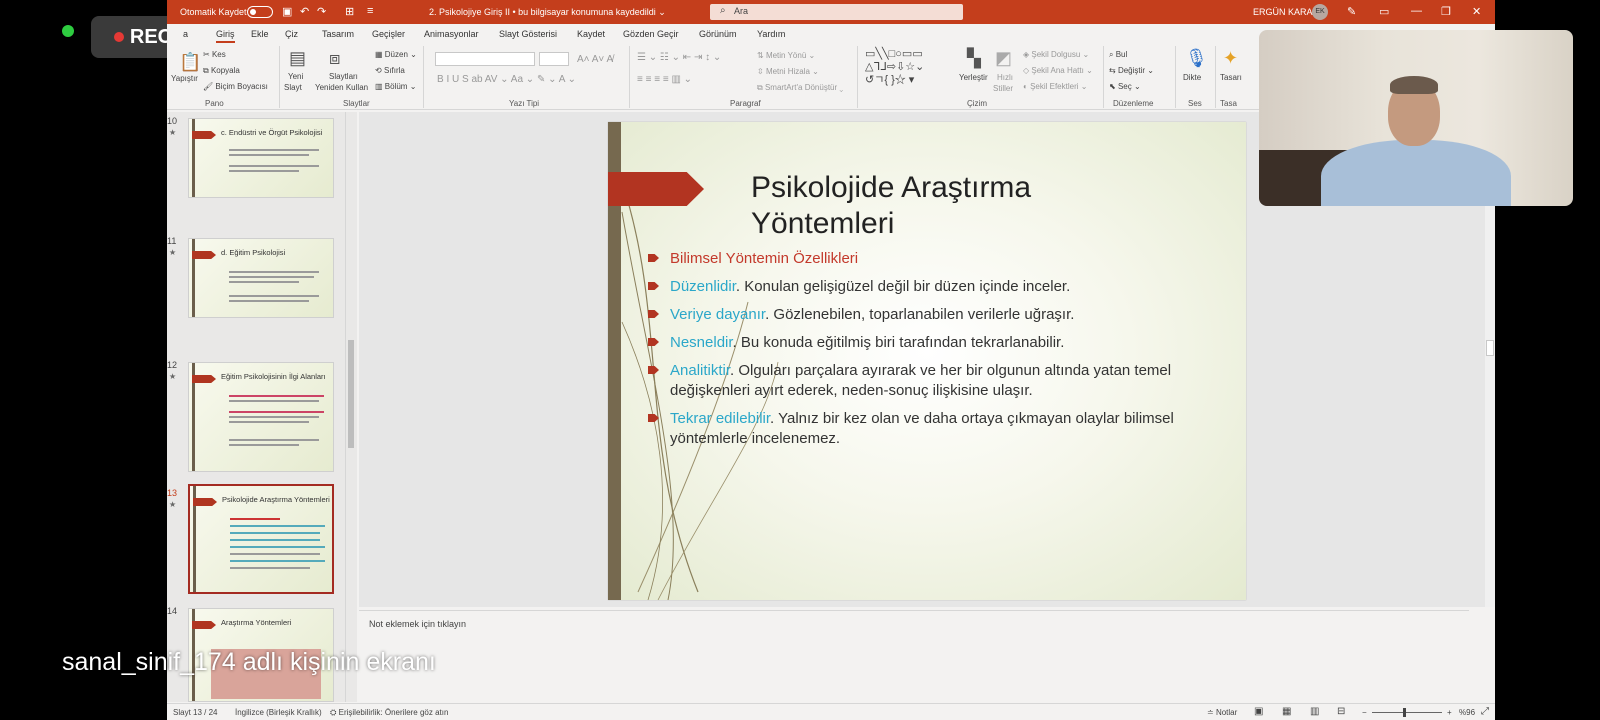  What do you see at coordinates (951, 206) in the screenshot?
I see `slide-title: Psikolojide Araştırma Yöntemleri` at bounding box center [951, 206].